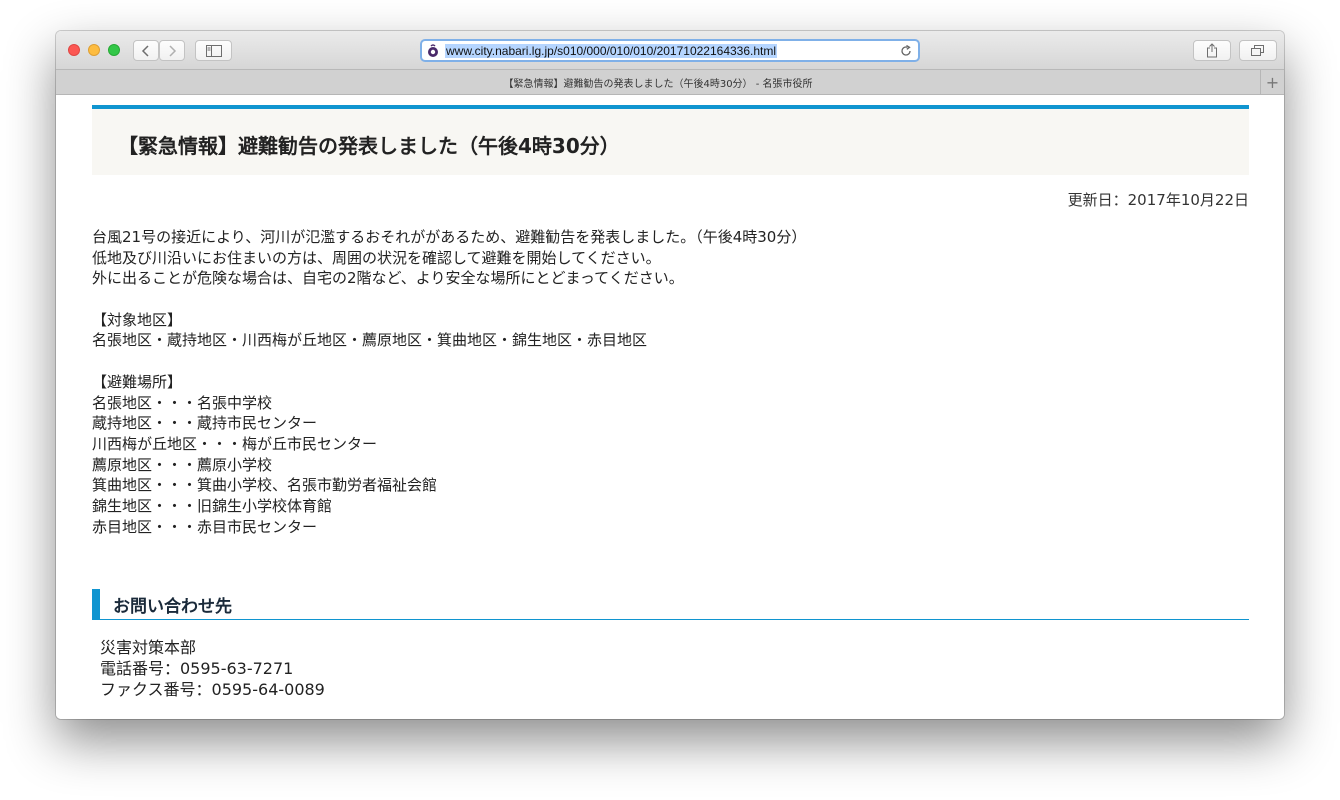  I want to click on shelter-item: 蔵持地区・・・蔵持市民センター, so click(205, 423).